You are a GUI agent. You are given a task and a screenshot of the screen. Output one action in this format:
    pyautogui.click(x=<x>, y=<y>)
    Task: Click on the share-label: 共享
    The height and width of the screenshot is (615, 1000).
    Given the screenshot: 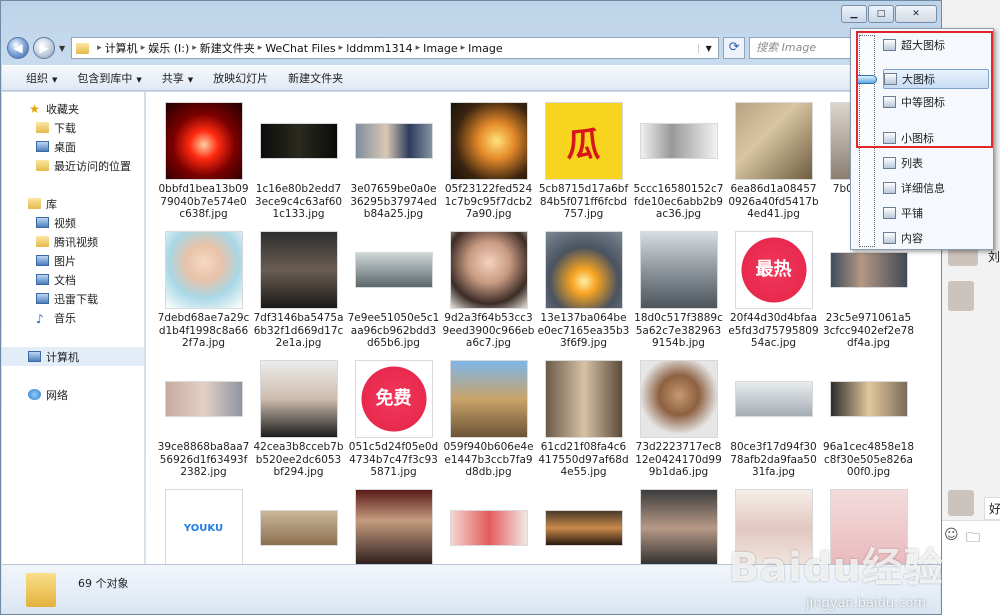 What is the action you would take?
    pyautogui.click(x=172, y=78)
    